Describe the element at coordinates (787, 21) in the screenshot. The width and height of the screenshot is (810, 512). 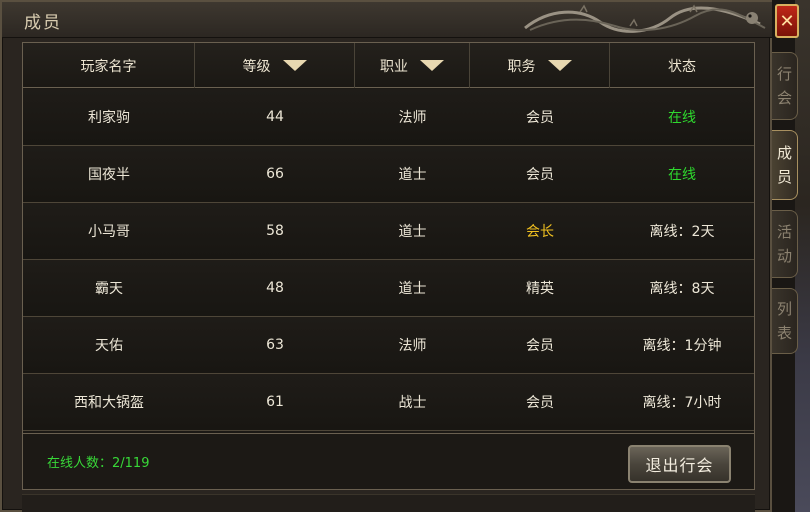
I see `close-icon: ✕` at that location.